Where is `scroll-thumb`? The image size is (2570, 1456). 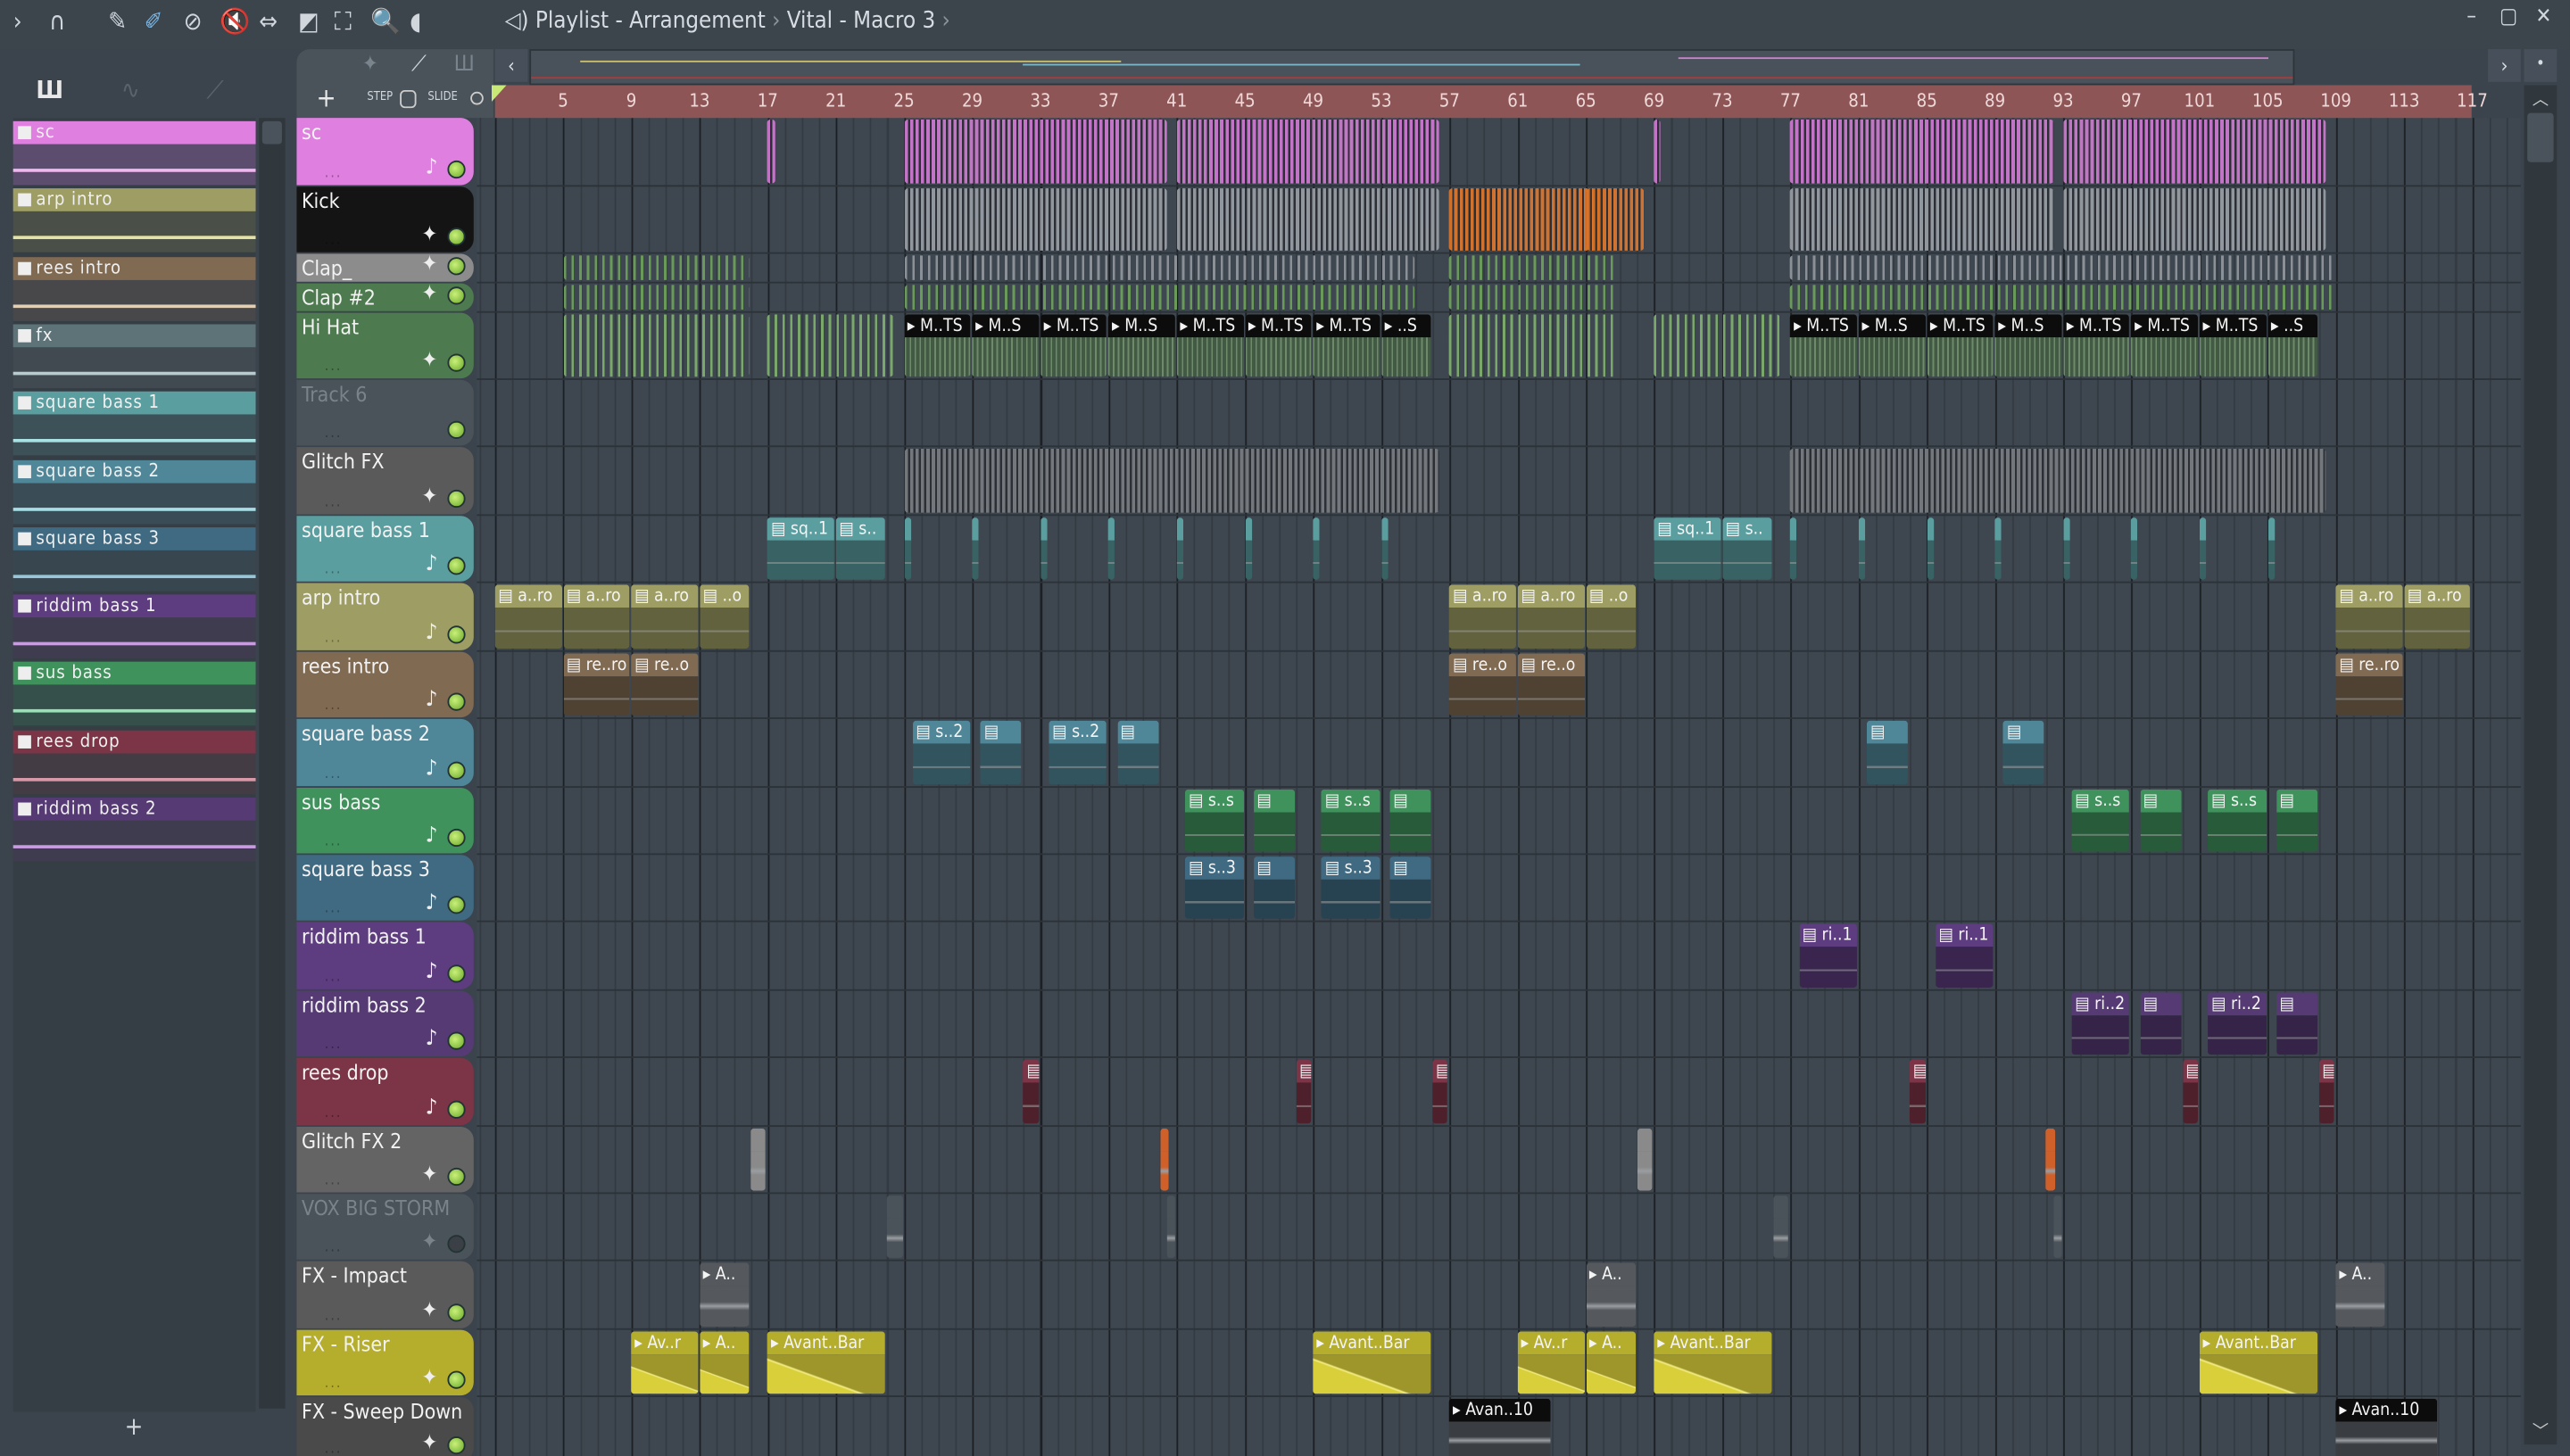 scroll-thumb is located at coordinates (2540, 137).